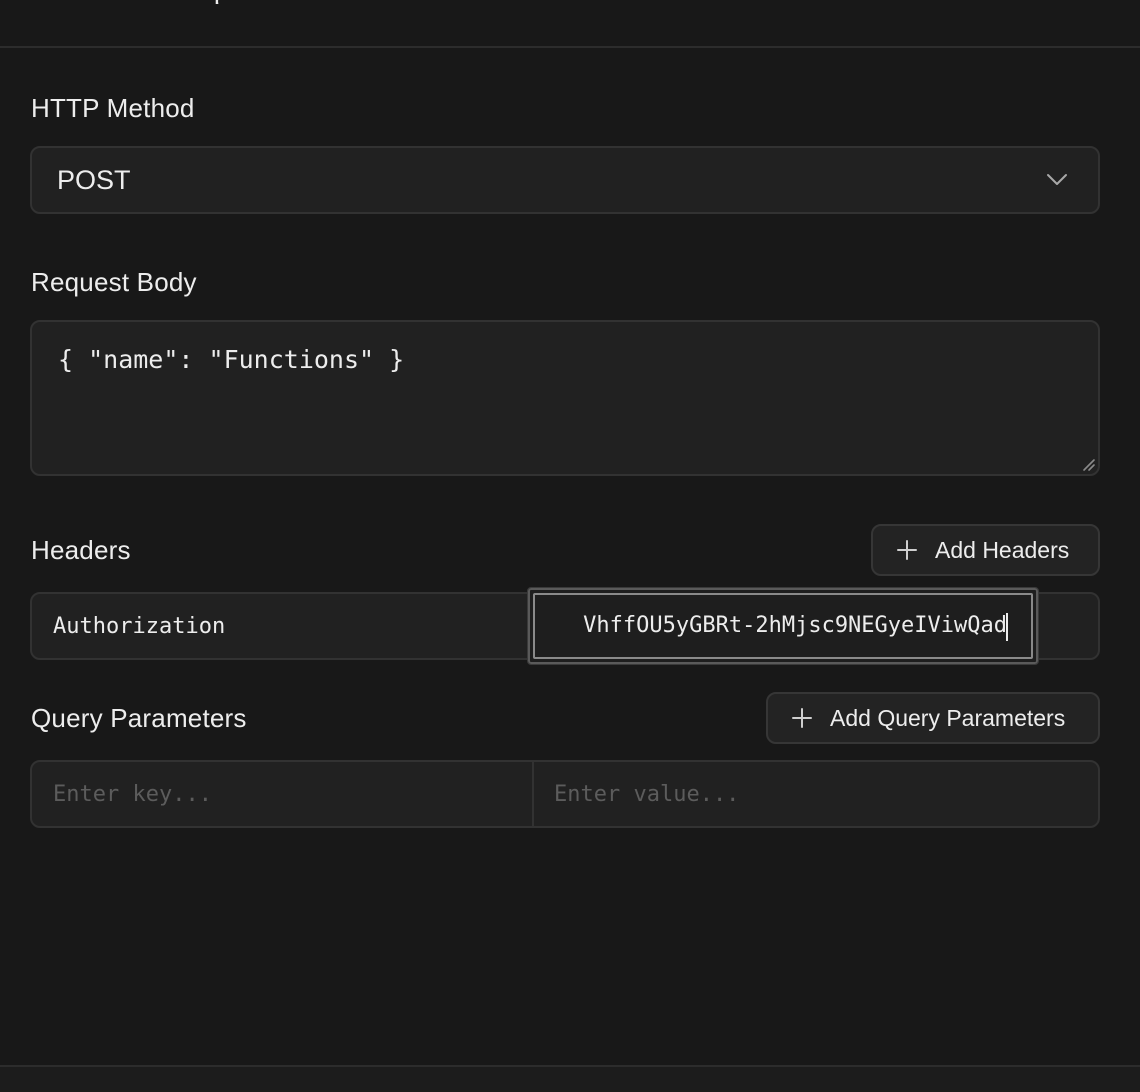 The height and width of the screenshot is (1092, 1140). I want to click on header-divider, so click(570, 47).